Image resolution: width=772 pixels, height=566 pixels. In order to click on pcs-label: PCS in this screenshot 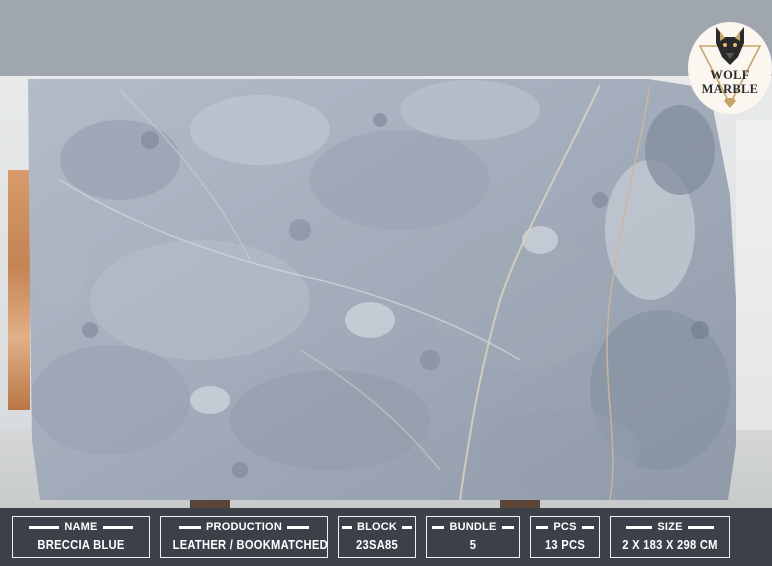, I will do `click(565, 527)`.